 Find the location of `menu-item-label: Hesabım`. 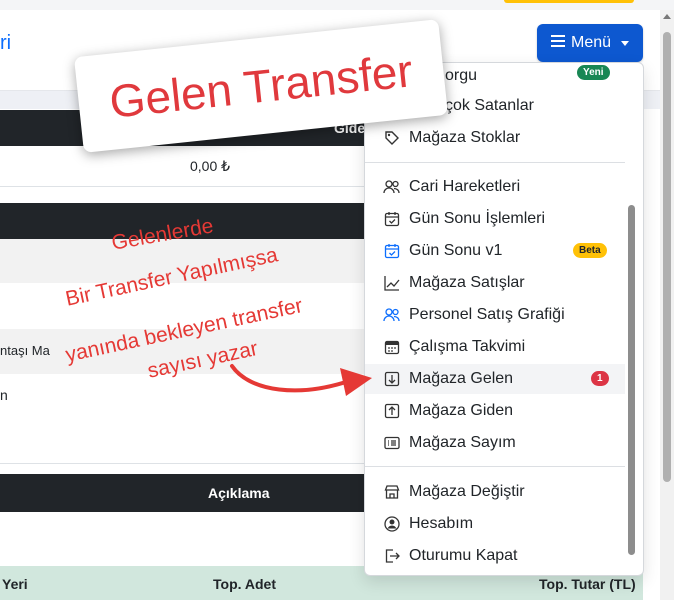

menu-item-label: Hesabım is located at coordinates (441, 523).